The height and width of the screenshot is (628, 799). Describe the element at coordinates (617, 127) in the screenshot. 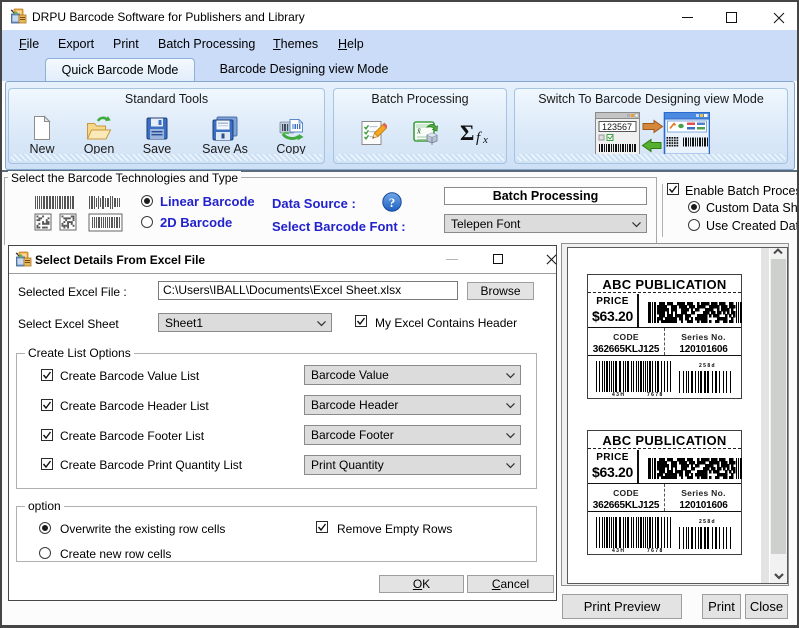

I see `svg-text: 123567` at that location.